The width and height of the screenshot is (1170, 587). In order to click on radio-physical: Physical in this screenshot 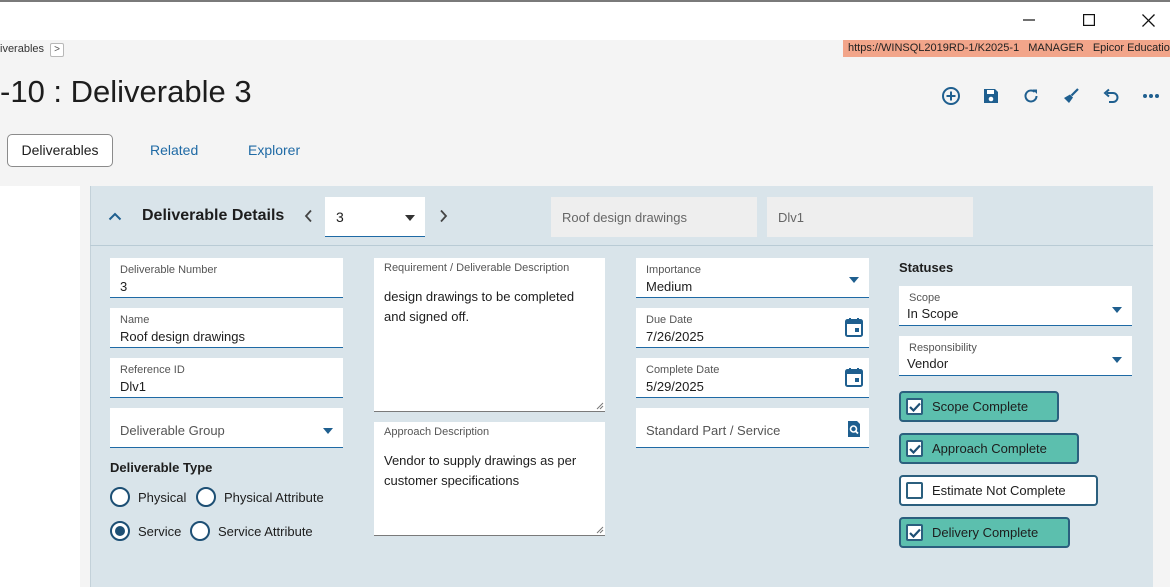, I will do `click(148, 497)`.